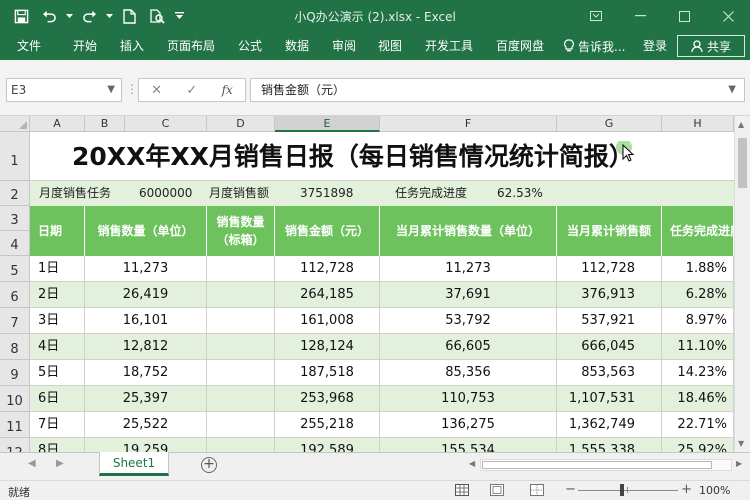 The height and width of the screenshot is (500, 750). What do you see at coordinates (156, 90) in the screenshot?
I see `cancel-entry-icon: ✕` at bounding box center [156, 90].